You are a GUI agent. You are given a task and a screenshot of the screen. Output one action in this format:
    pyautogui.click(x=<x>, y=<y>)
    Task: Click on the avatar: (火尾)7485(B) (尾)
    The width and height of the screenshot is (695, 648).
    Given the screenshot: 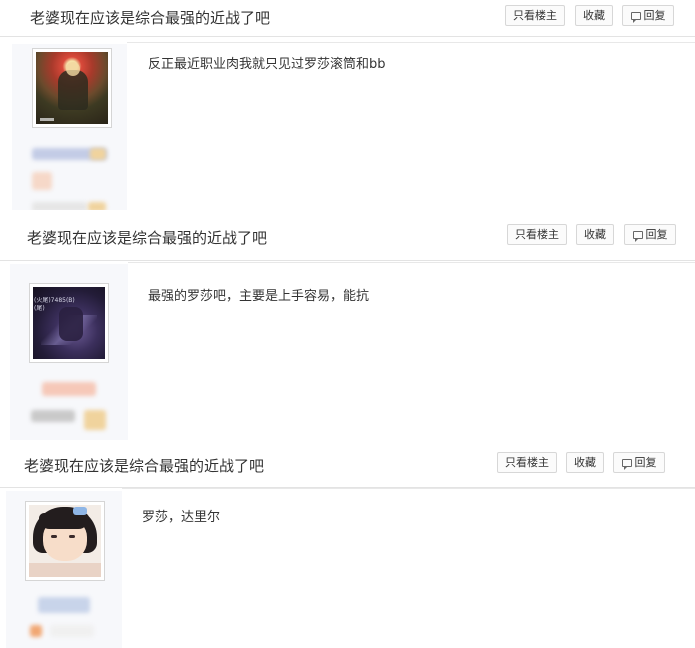 What is the action you would take?
    pyautogui.click(x=69, y=323)
    